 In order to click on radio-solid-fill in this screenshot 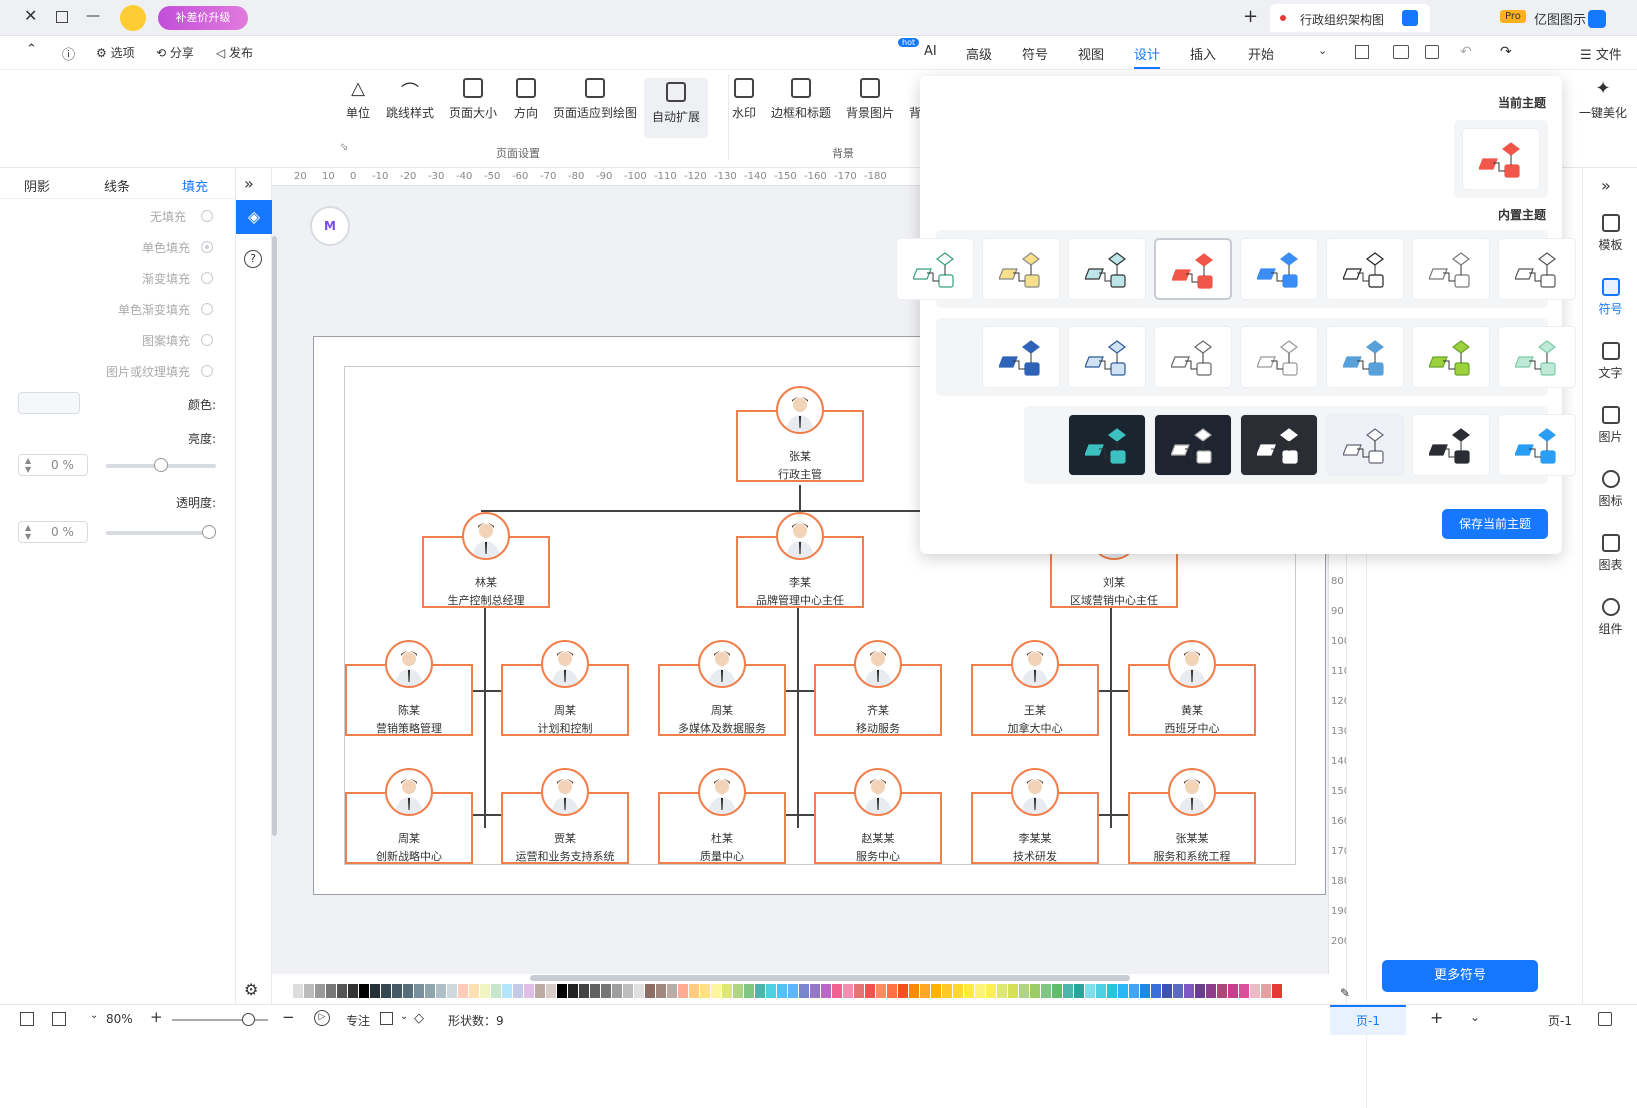, I will do `click(207, 247)`.